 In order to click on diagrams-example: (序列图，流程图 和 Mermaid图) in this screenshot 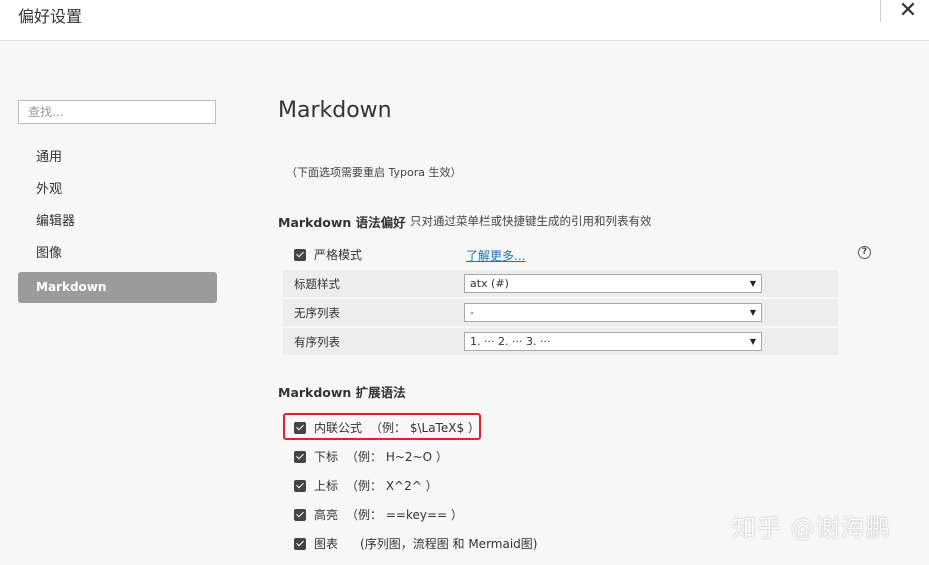, I will do `click(449, 544)`.